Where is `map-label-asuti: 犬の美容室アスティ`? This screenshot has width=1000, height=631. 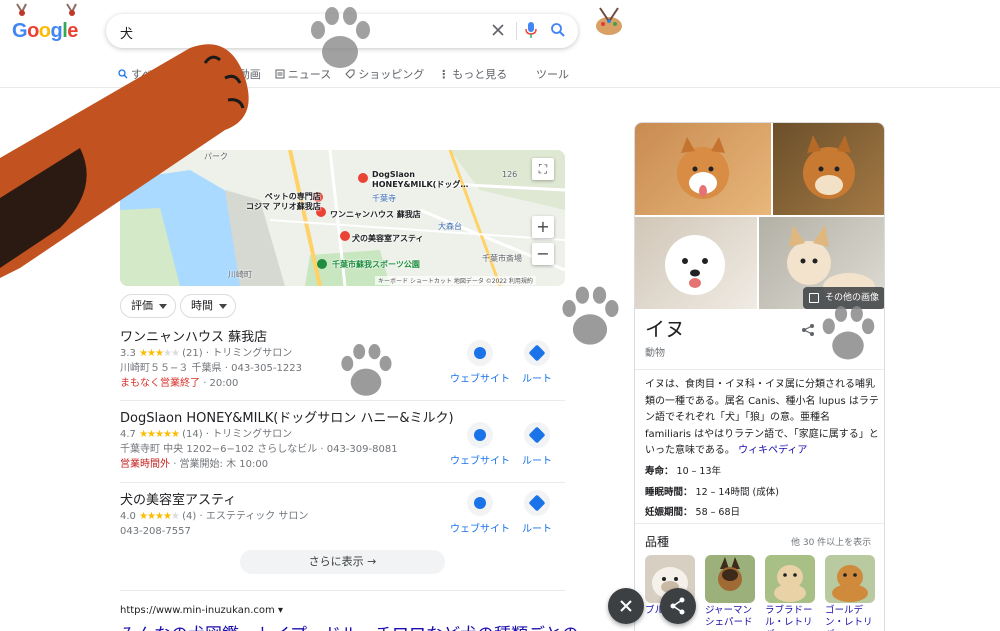 map-label-asuti: 犬の美容室アスティ is located at coordinates (388, 239).